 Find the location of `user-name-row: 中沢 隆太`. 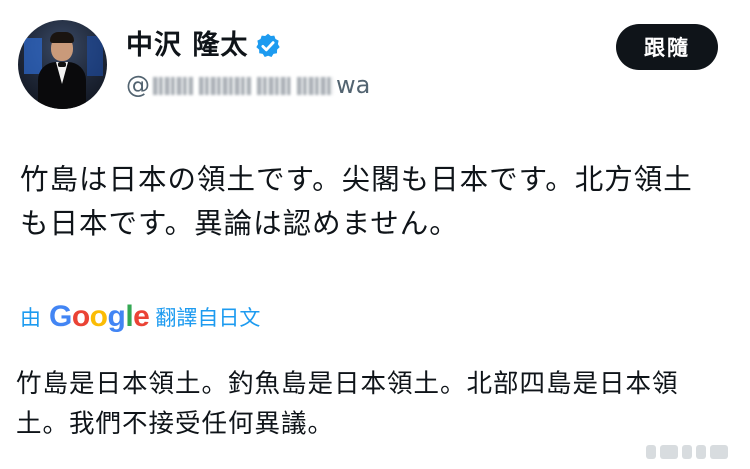

user-name-row: 中沢 隆太 is located at coordinates (204, 46).